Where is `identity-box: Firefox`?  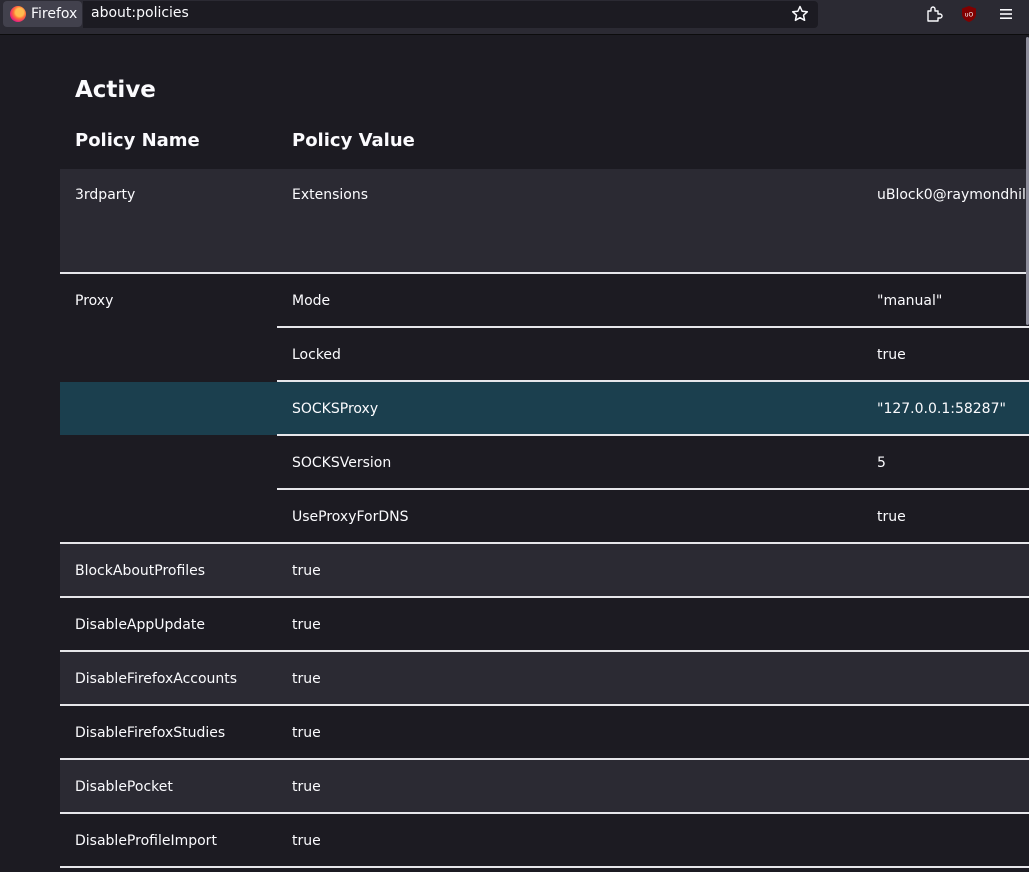
identity-box: Firefox is located at coordinates (42, 14).